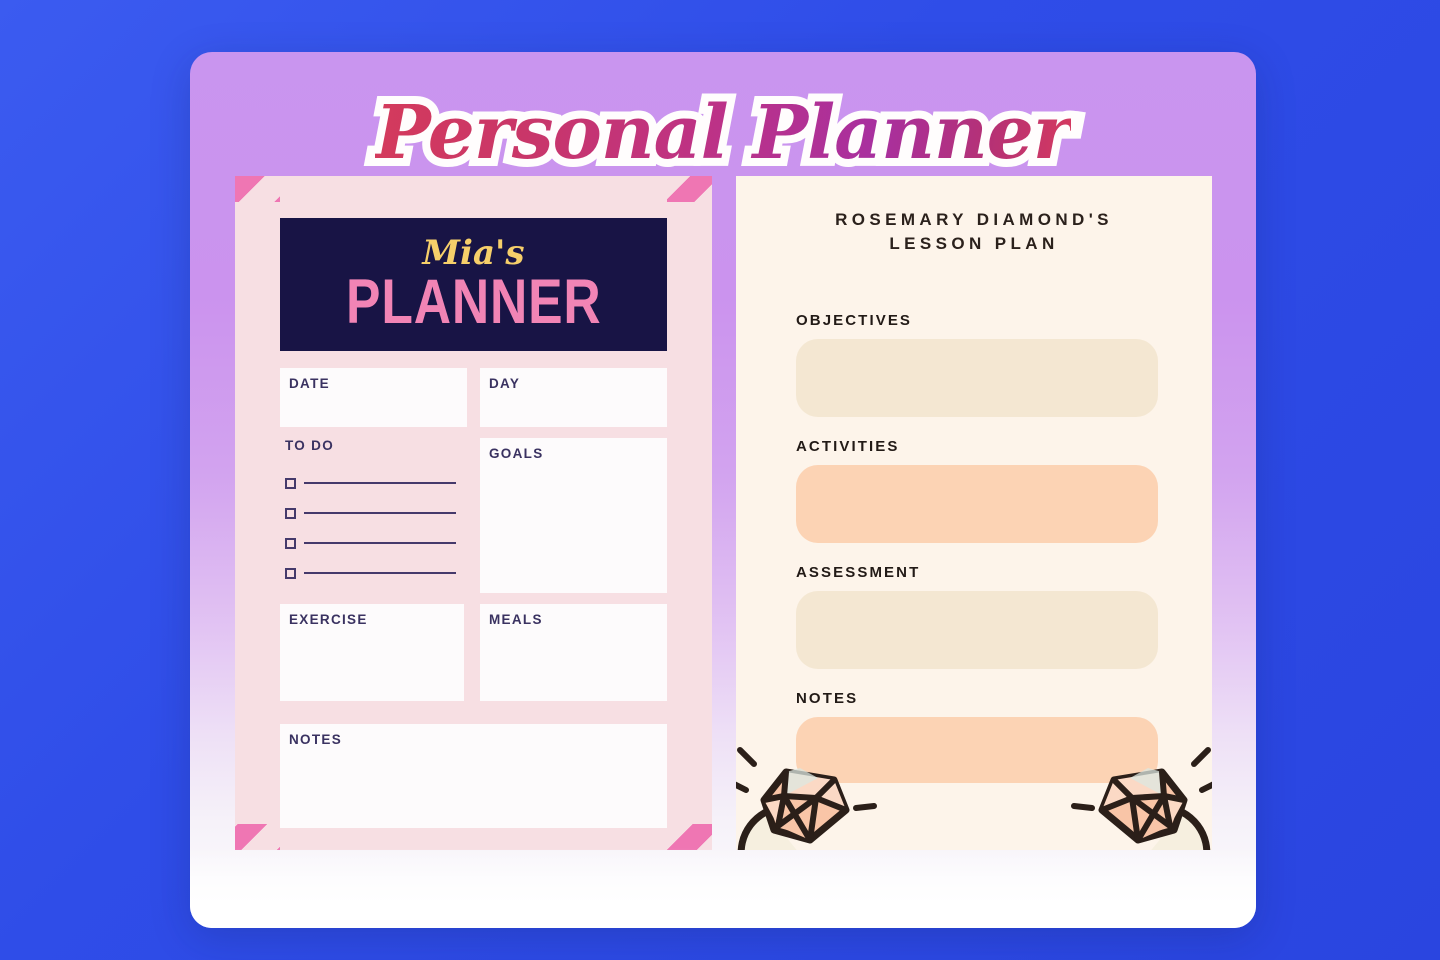 Image resolution: width=1440 pixels, height=960 pixels. What do you see at coordinates (310, 445) in the screenshot?
I see `field-todo-label: TO DO` at bounding box center [310, 445].